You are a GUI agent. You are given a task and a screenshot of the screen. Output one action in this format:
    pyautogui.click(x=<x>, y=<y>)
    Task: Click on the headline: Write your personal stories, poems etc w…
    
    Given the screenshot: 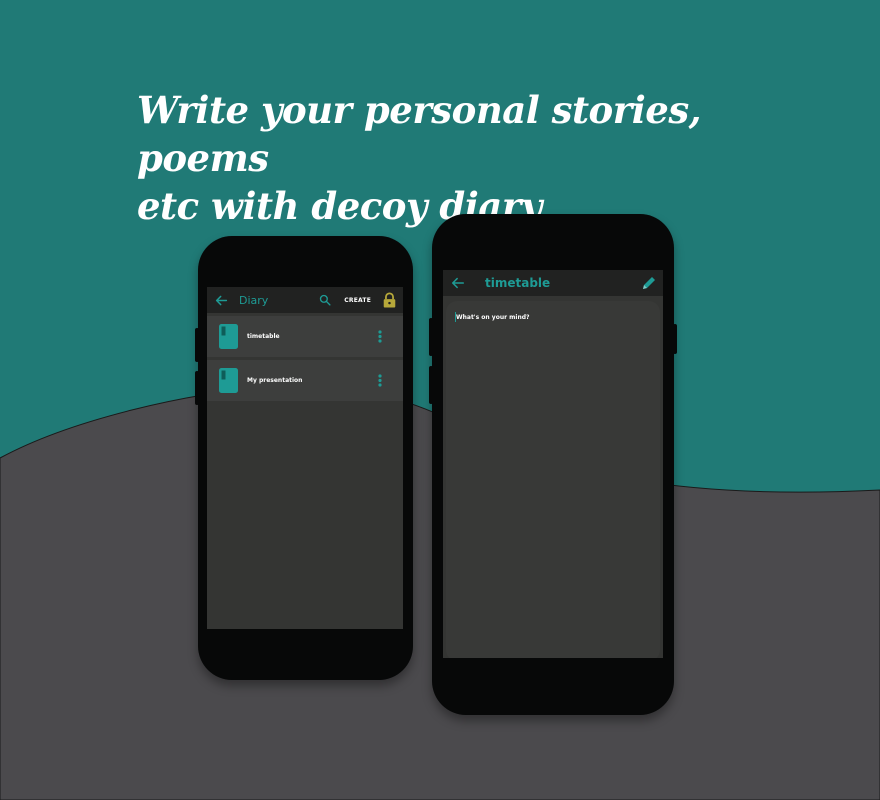 What is the action you would take?
    pyautogui.click(x=457, y=158)
    